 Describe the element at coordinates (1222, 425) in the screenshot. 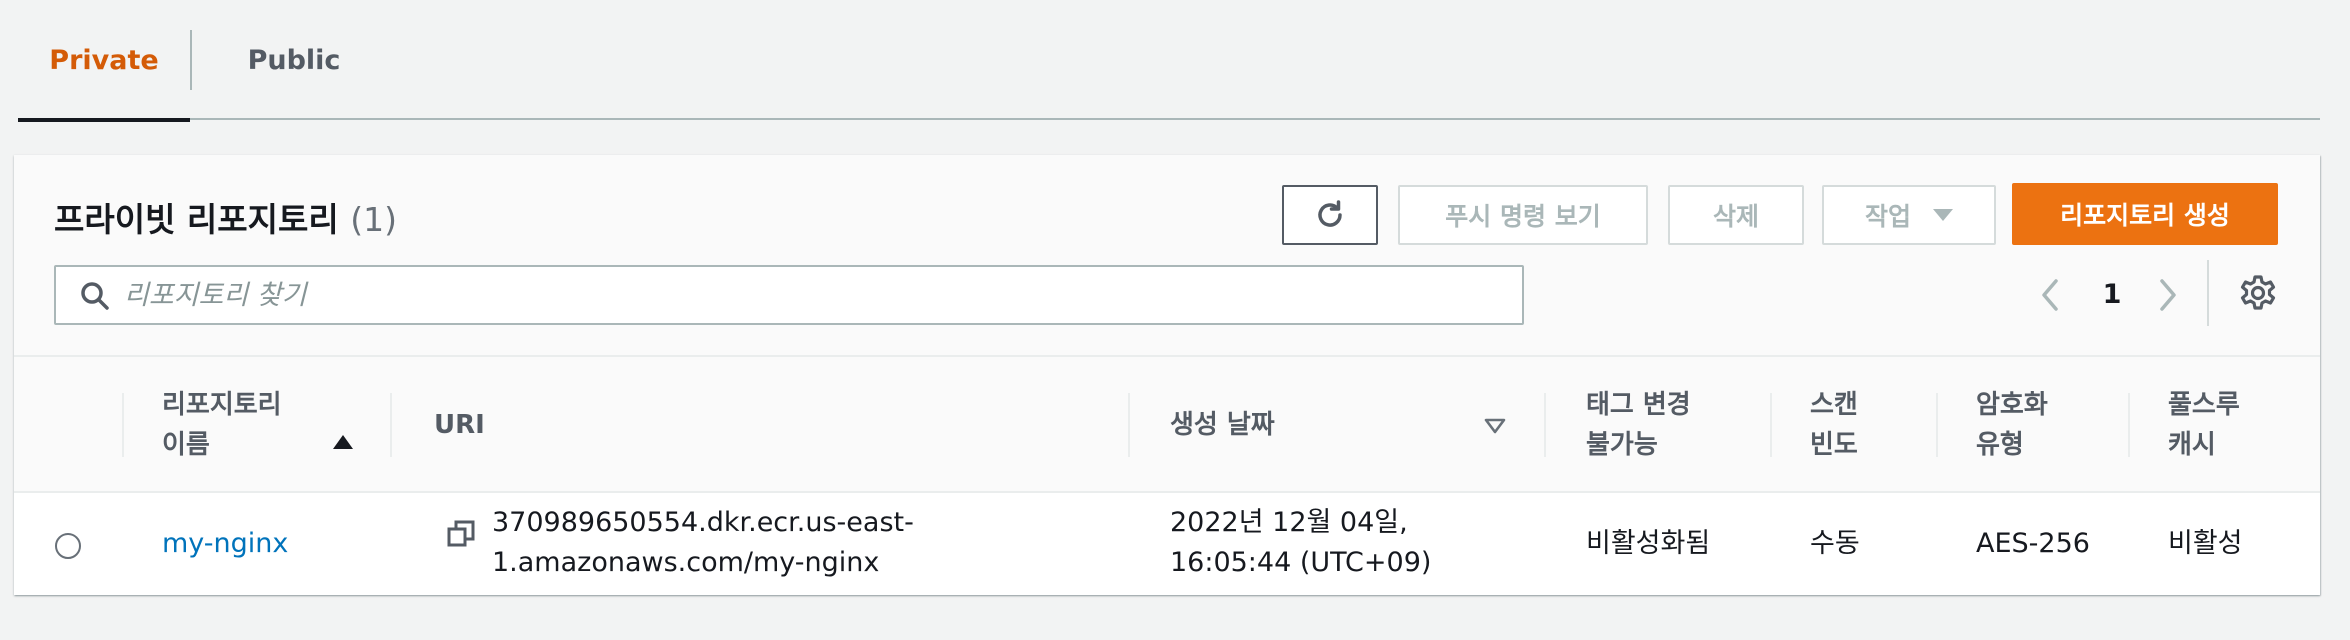

I see `column-header-label: 생성 날짜` at that location.